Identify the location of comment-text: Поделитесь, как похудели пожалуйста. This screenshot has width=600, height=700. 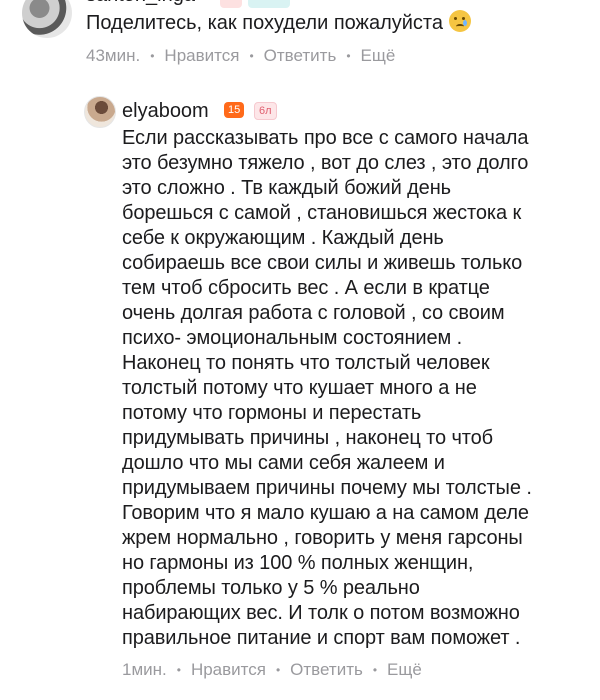
(278, 23).